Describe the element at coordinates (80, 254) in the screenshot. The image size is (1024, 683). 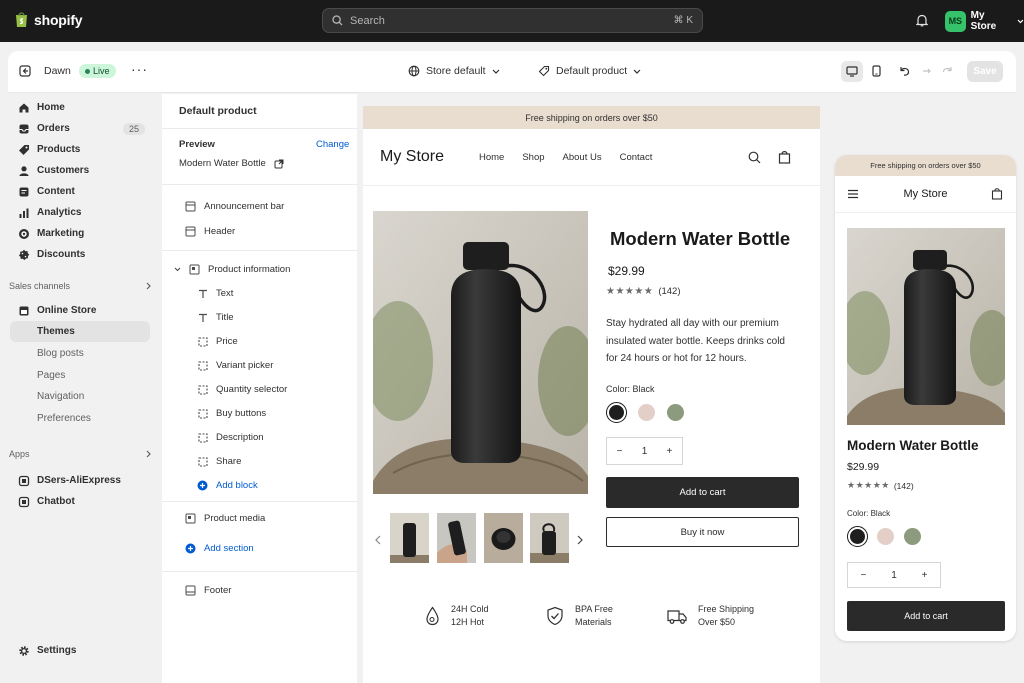
I see `sidebar-item-discounts: Discounts` at that location.